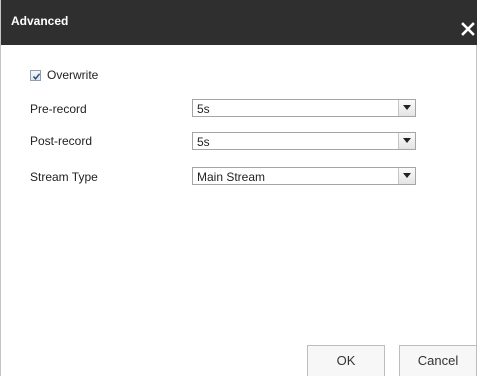 The image size is (477, 376). I want to click on overwrite-checkbox, so click(35, 75).